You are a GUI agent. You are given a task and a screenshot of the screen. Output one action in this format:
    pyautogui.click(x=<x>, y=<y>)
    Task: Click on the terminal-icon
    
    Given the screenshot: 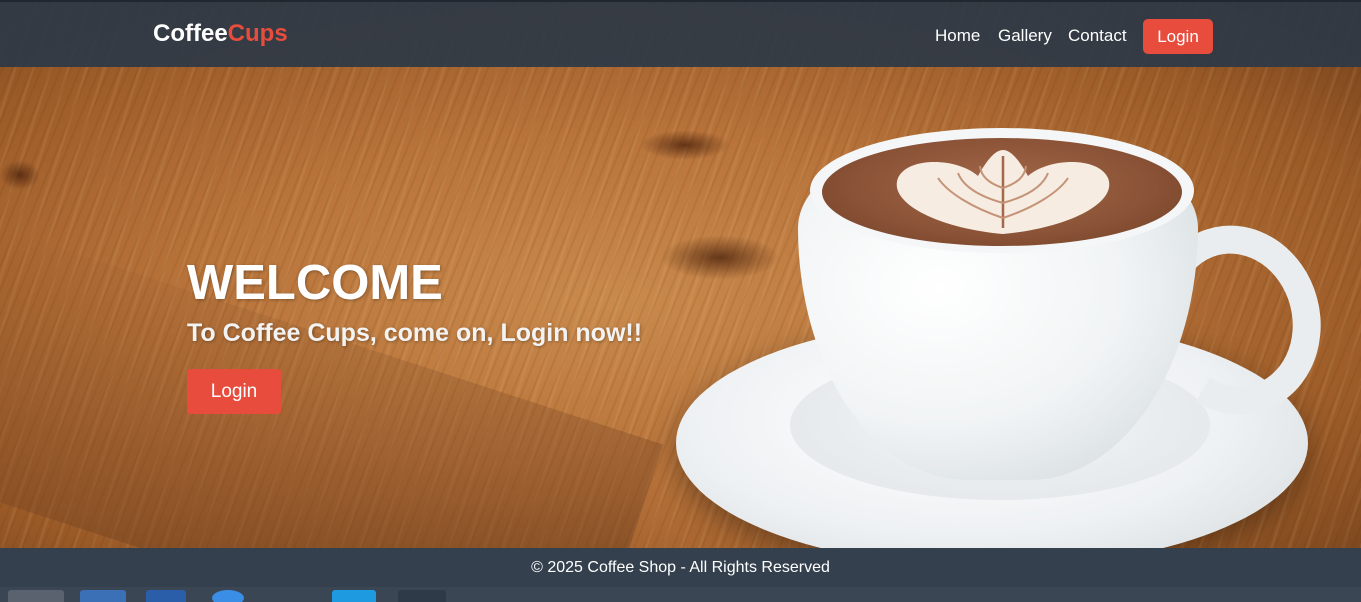 What is the action you would take?
    pyautogui.click(x=354, y=596)
    